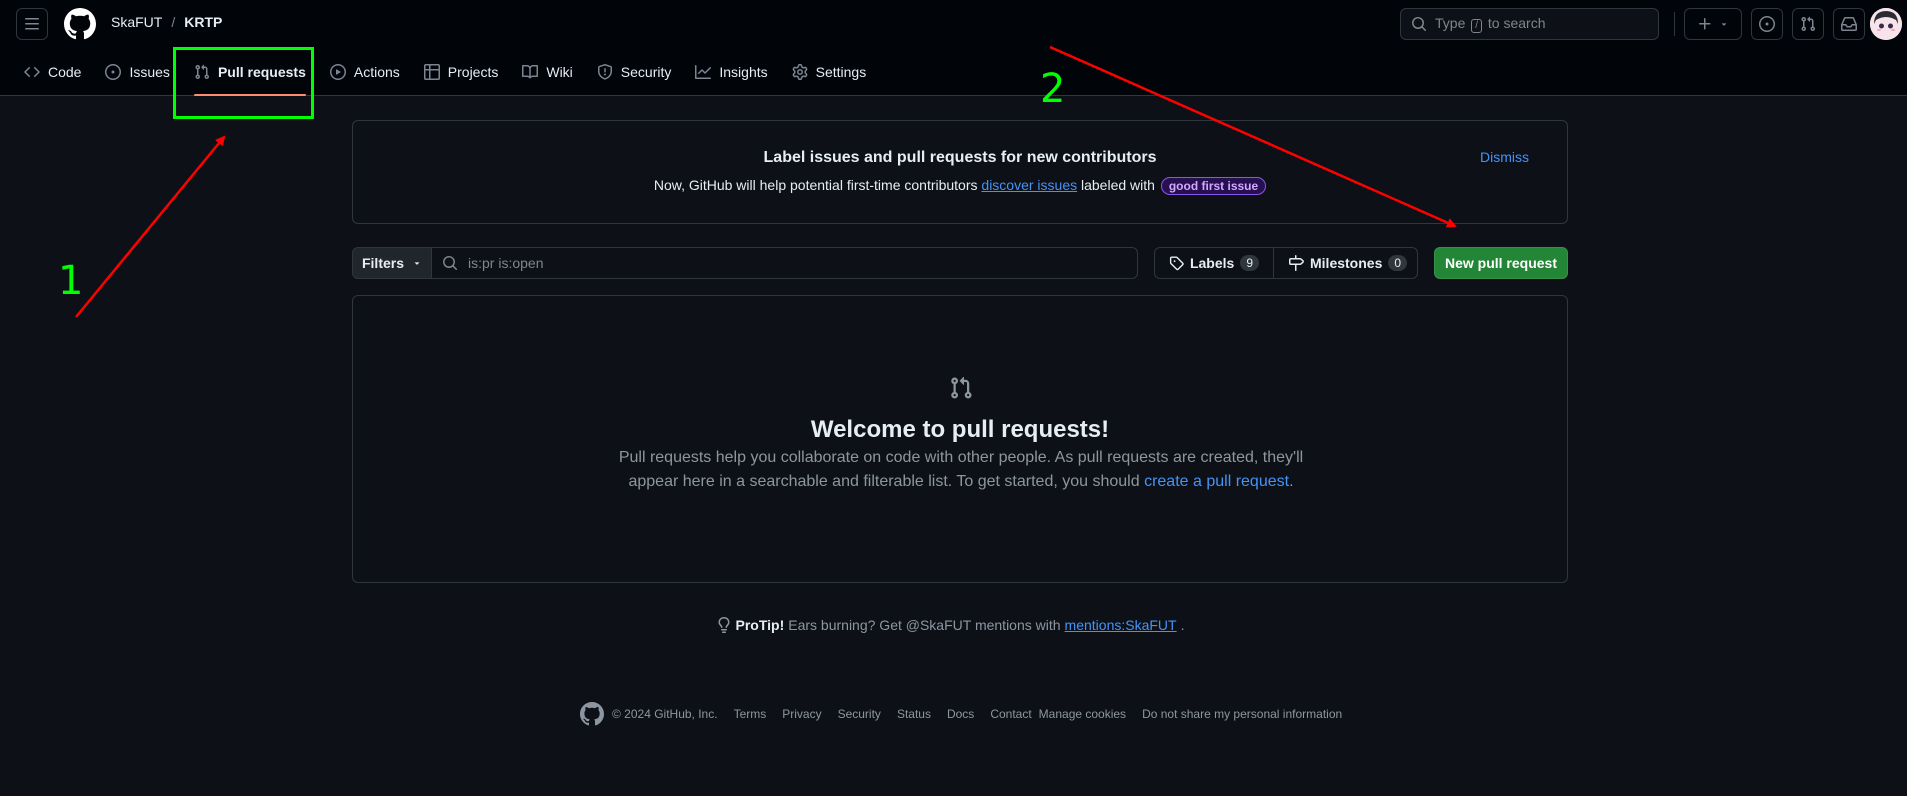 The width and height of the screenshot is (1907, 796). Describe the element at coordinates (136, 22) in the screenshot. I see `owner-link: SkaFUT` at that location.